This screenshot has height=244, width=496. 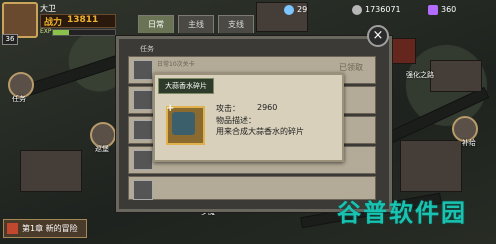 What do you see at coordinates (357, 9) in the screenshot?
I see `coin-icon` at bounding box center [357, 9].